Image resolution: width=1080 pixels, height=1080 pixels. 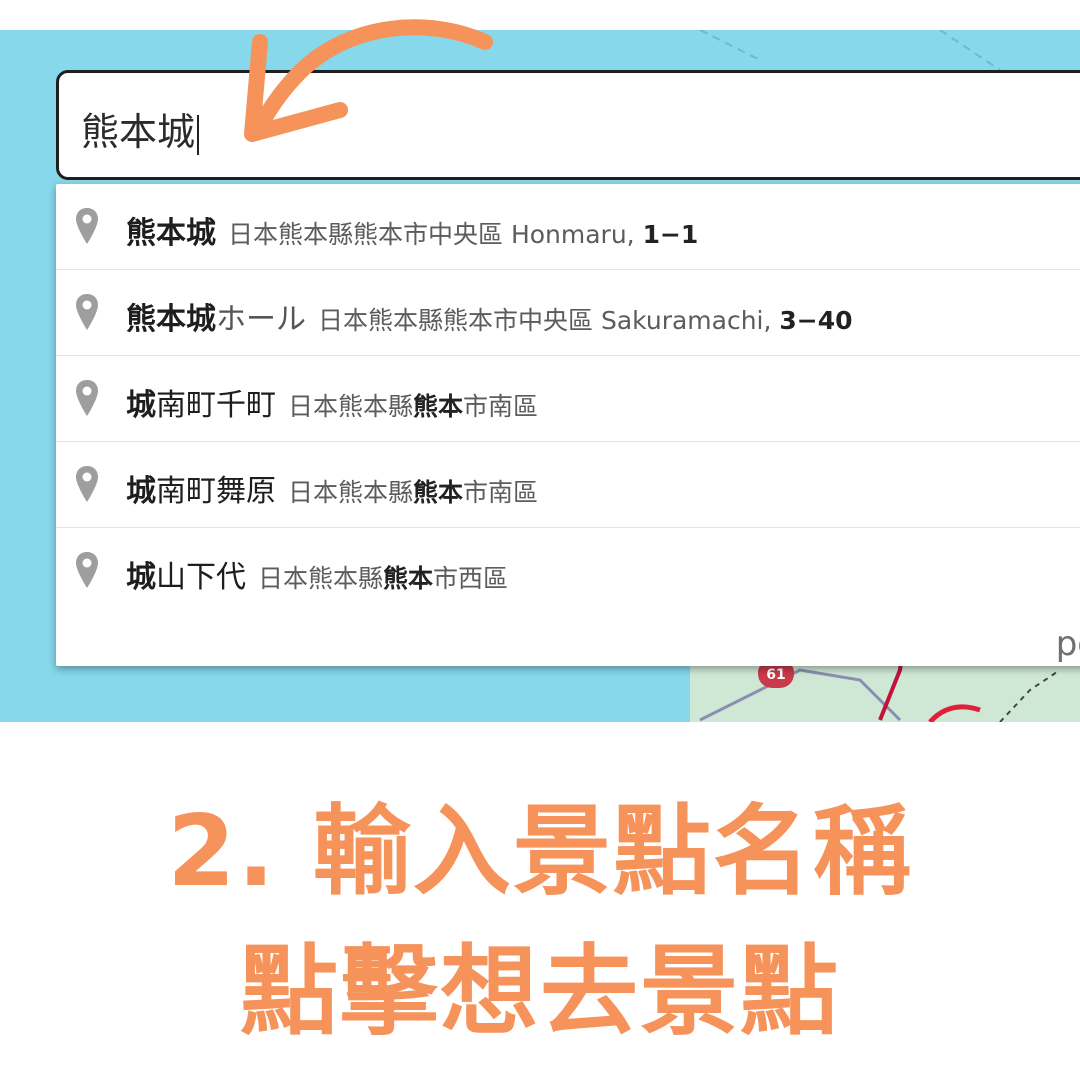 What do you see at coordinates (1067, 644) in the screenshot?
I see `powered-by-logo: pc` at bounding box center [1067, 644].